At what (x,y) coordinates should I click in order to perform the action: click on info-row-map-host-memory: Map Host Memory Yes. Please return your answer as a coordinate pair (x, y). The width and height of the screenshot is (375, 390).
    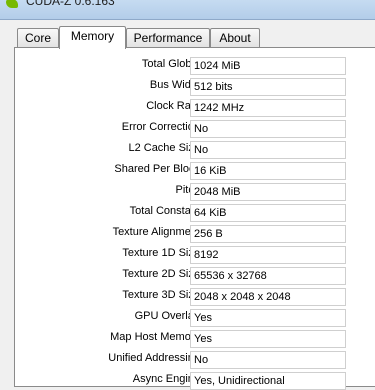
    Looking at the image, I should click on (195, 339).